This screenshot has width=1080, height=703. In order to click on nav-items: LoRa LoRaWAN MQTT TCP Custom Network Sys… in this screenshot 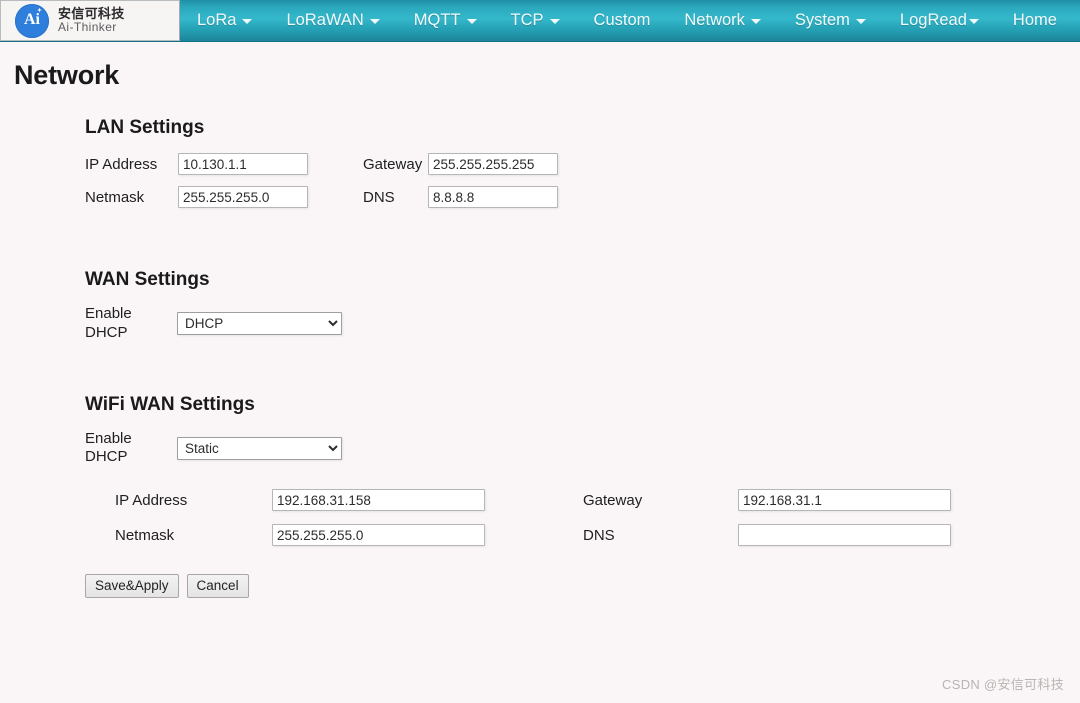, I will do `click(630, 20)`.